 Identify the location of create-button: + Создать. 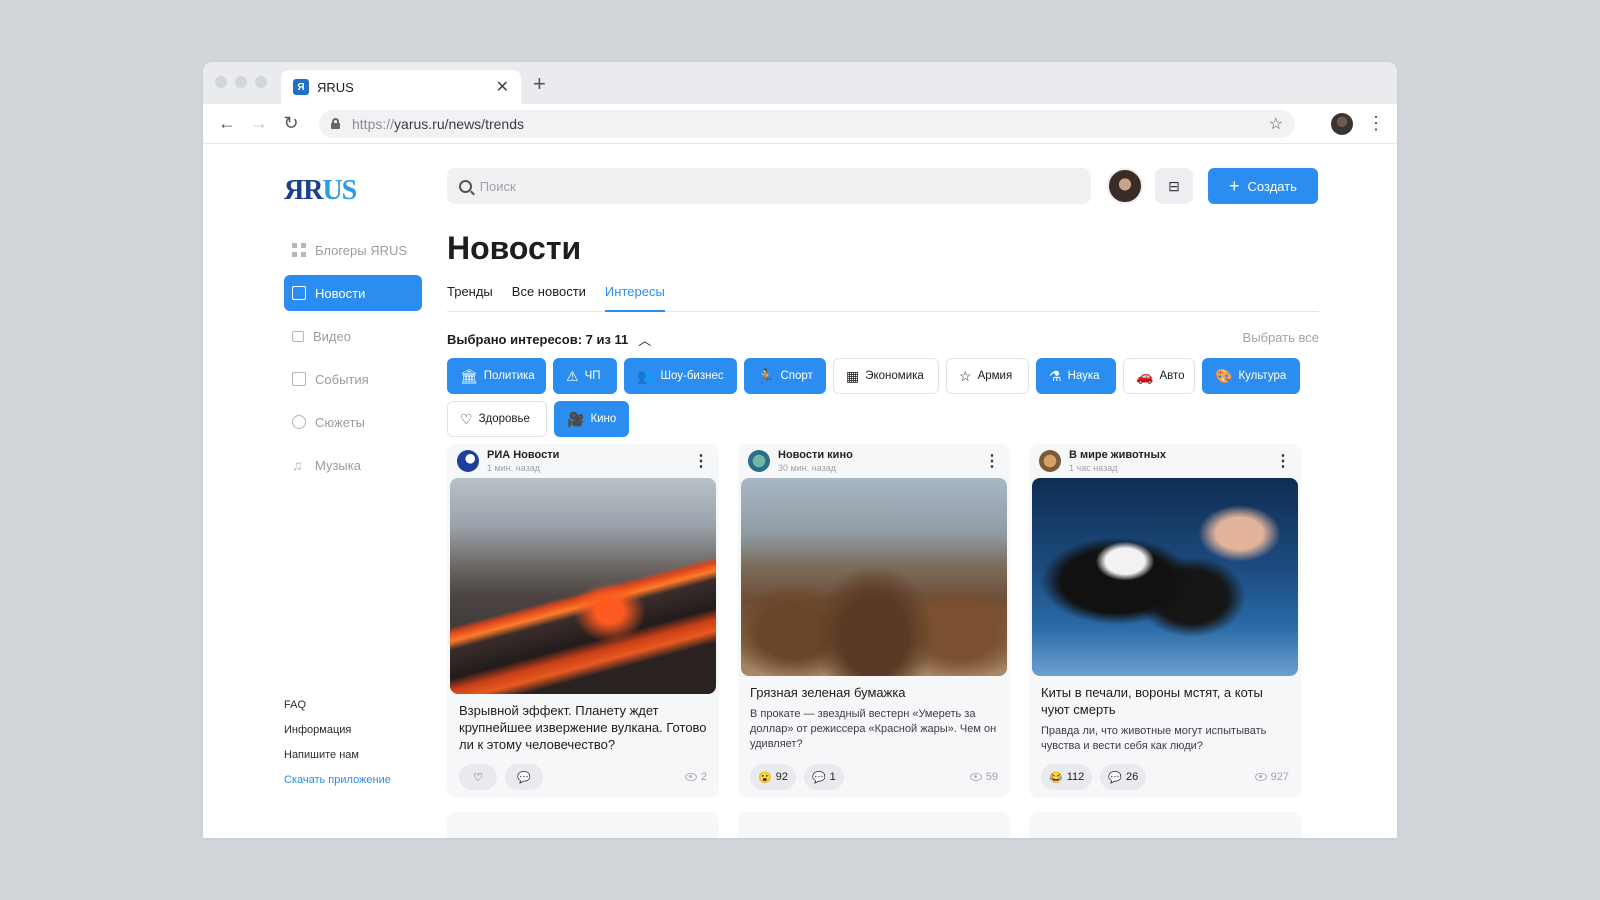
(1263, 186).